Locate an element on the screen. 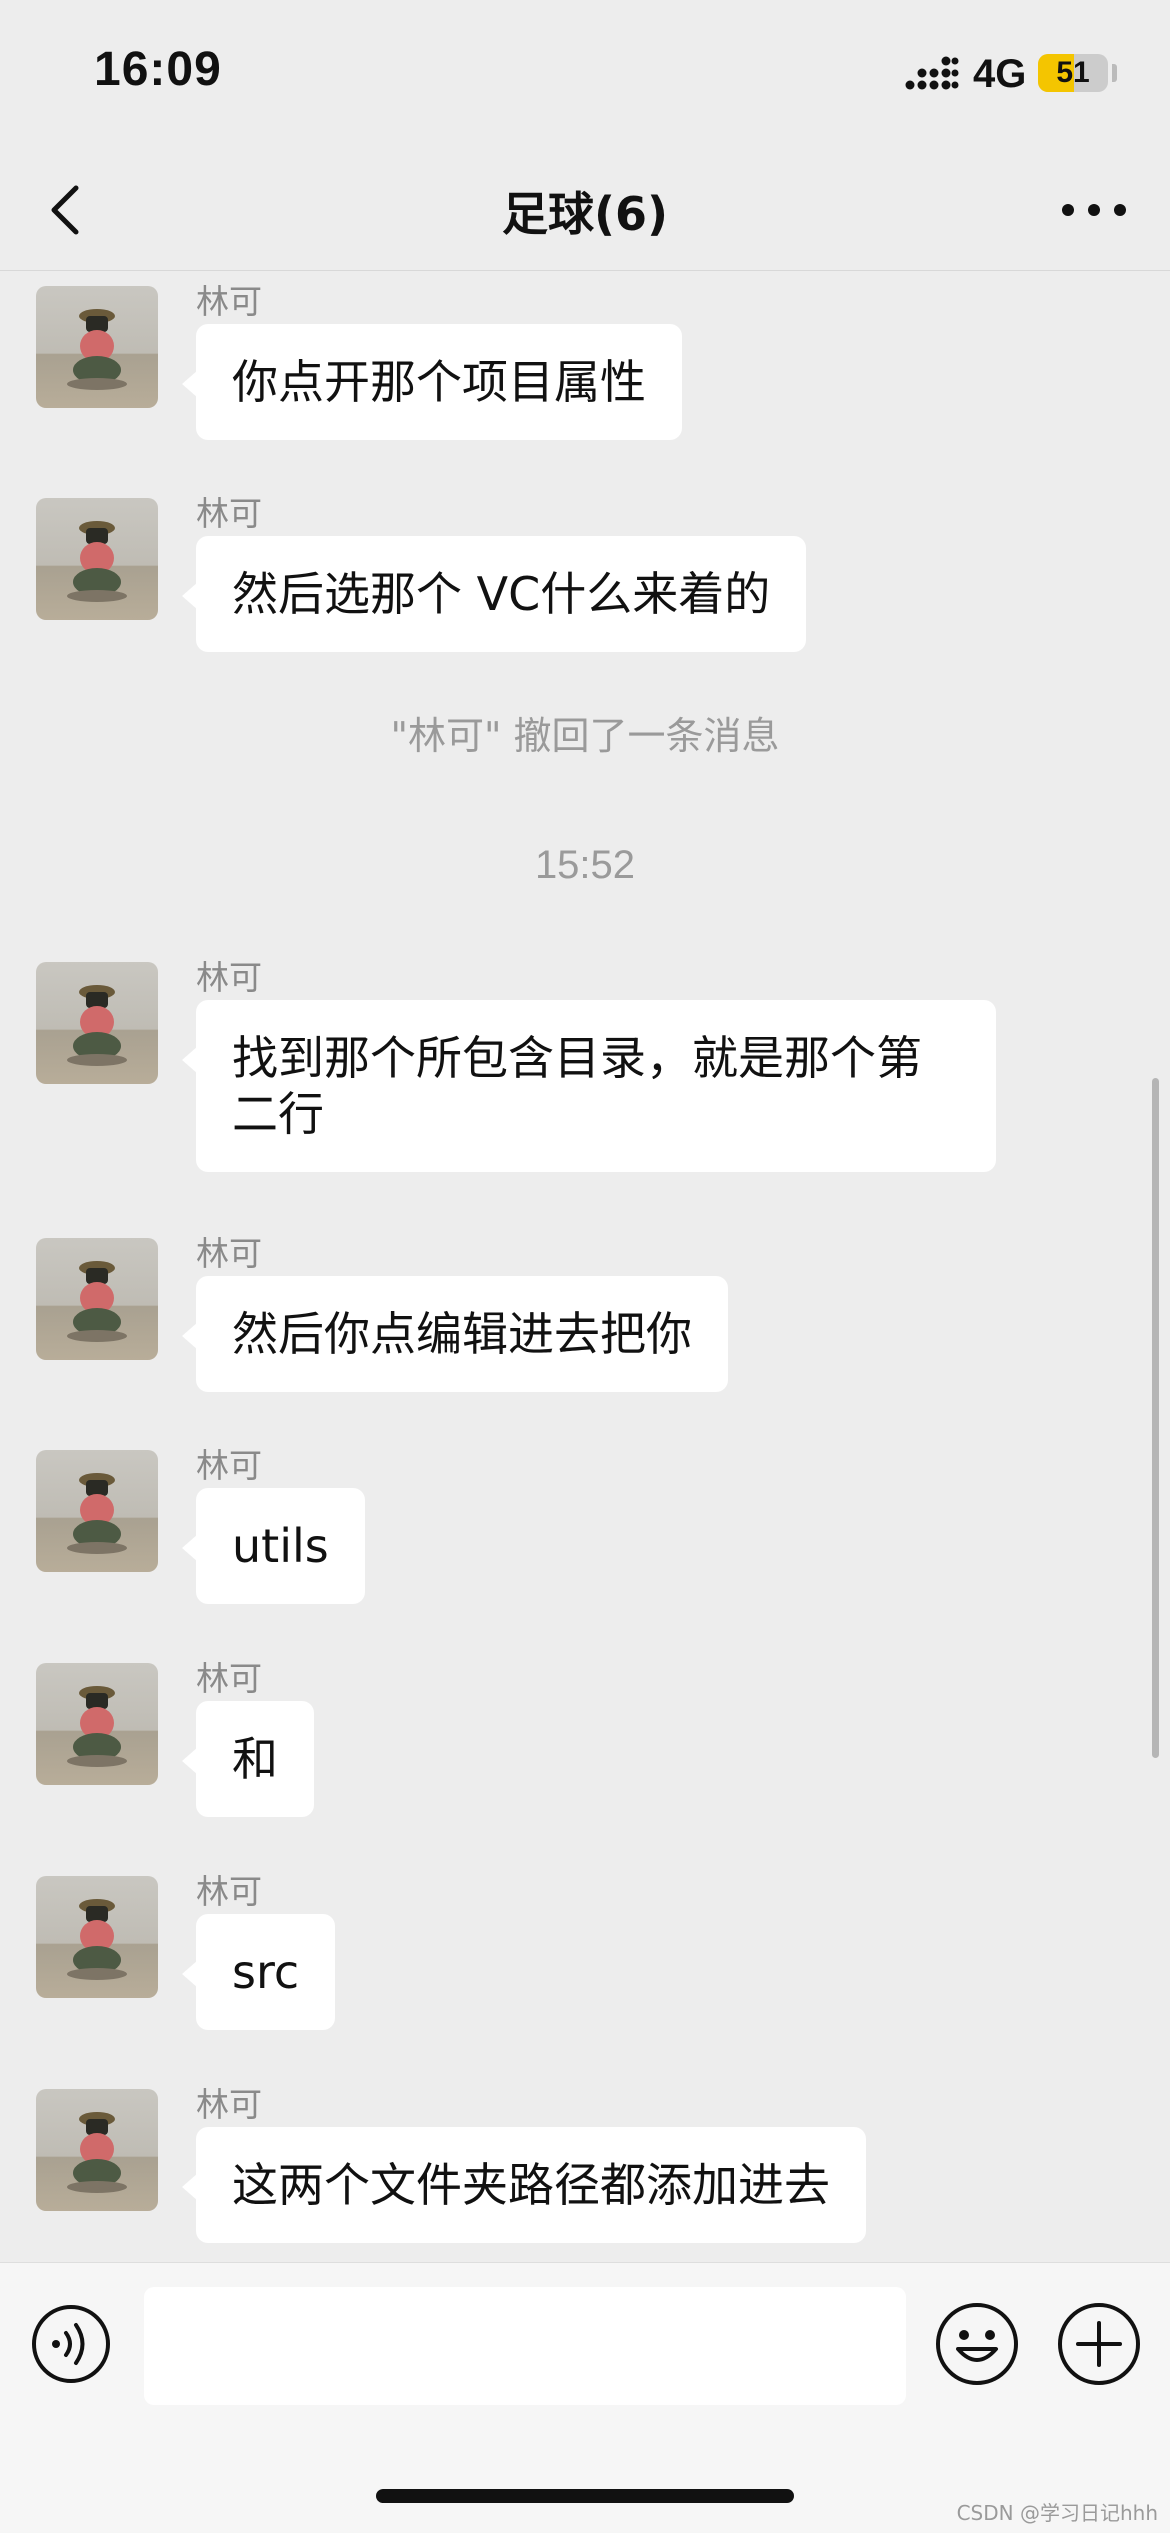 This screenshot has height=2533, width=1170. signal-icon is located at coordinates (932, 73).